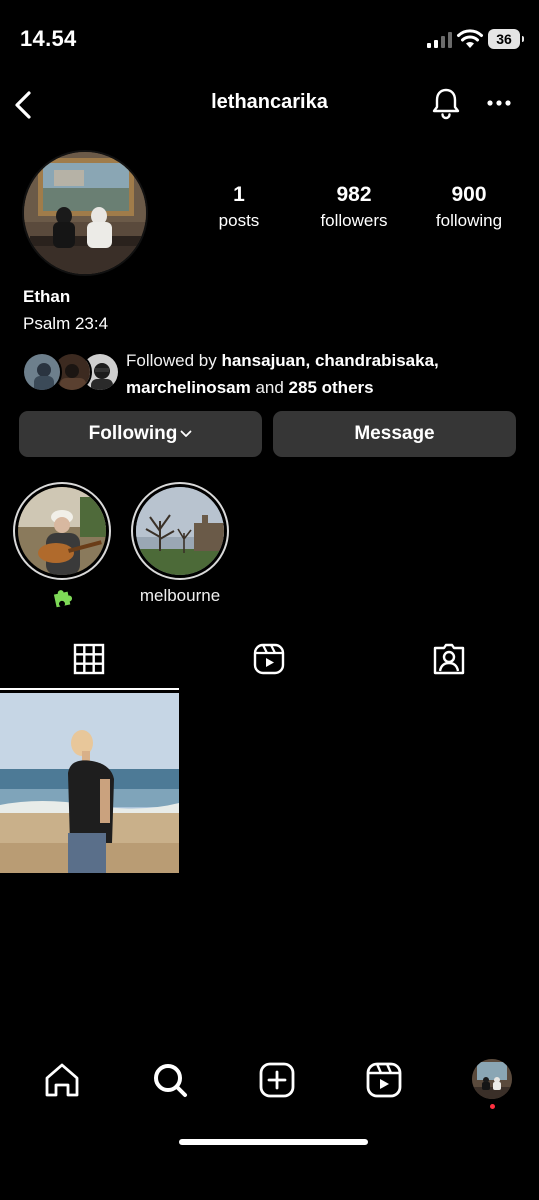 This screenshot has width=539, height=1200. I want to click on notification-dot, so click(492, 1106).